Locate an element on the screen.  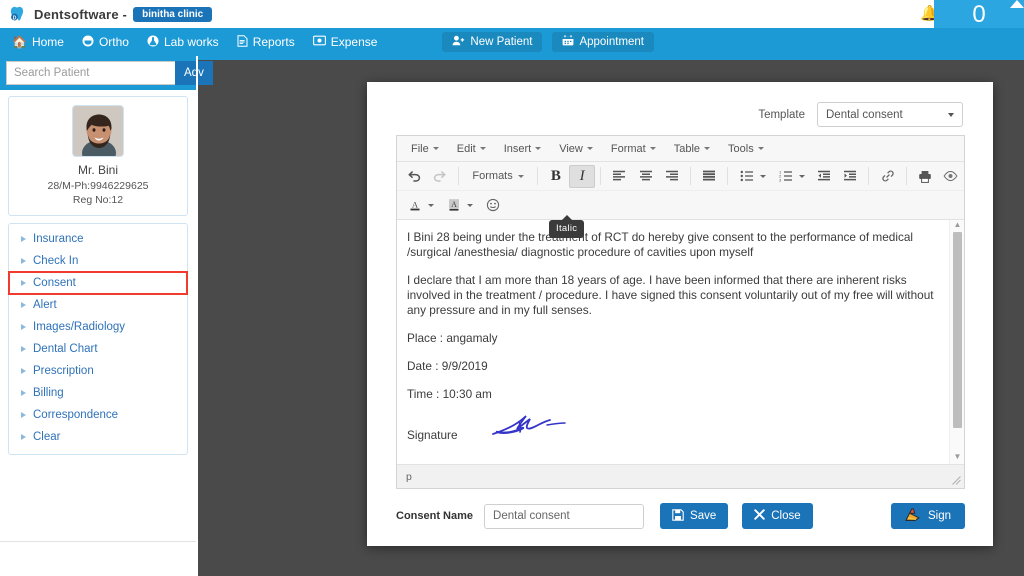
sidebar-item-images-radiology: Images/Radiology is located at coordinates (98, 327).